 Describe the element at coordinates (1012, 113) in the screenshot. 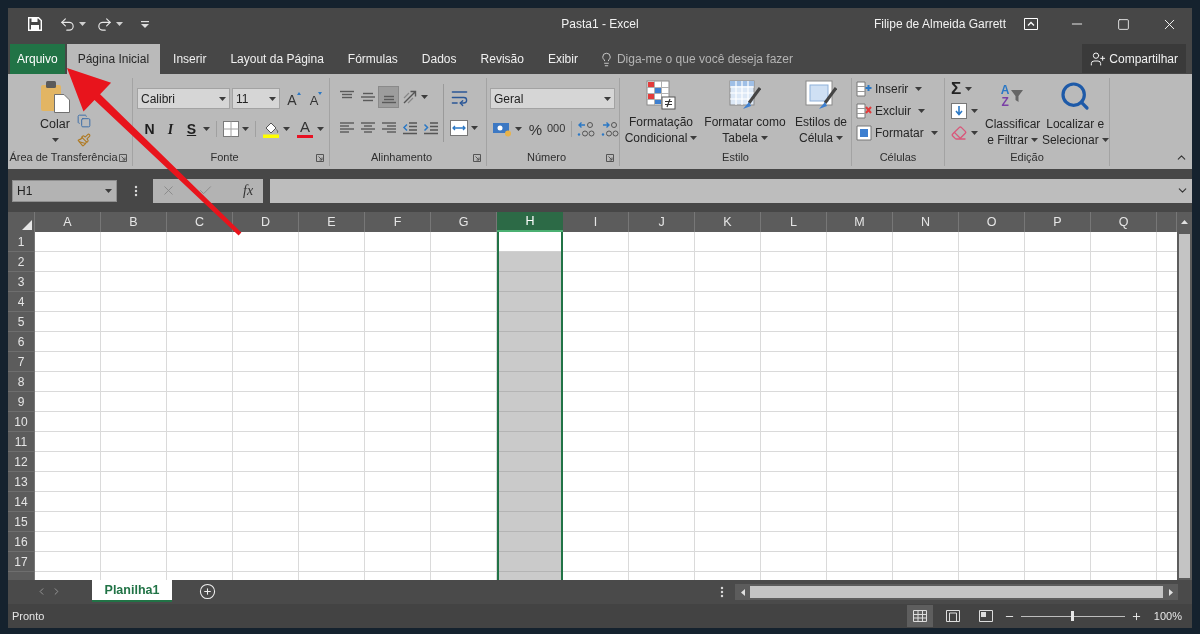

I see `sort-filter-button: A Z Classificar e Filtrar` at that location.